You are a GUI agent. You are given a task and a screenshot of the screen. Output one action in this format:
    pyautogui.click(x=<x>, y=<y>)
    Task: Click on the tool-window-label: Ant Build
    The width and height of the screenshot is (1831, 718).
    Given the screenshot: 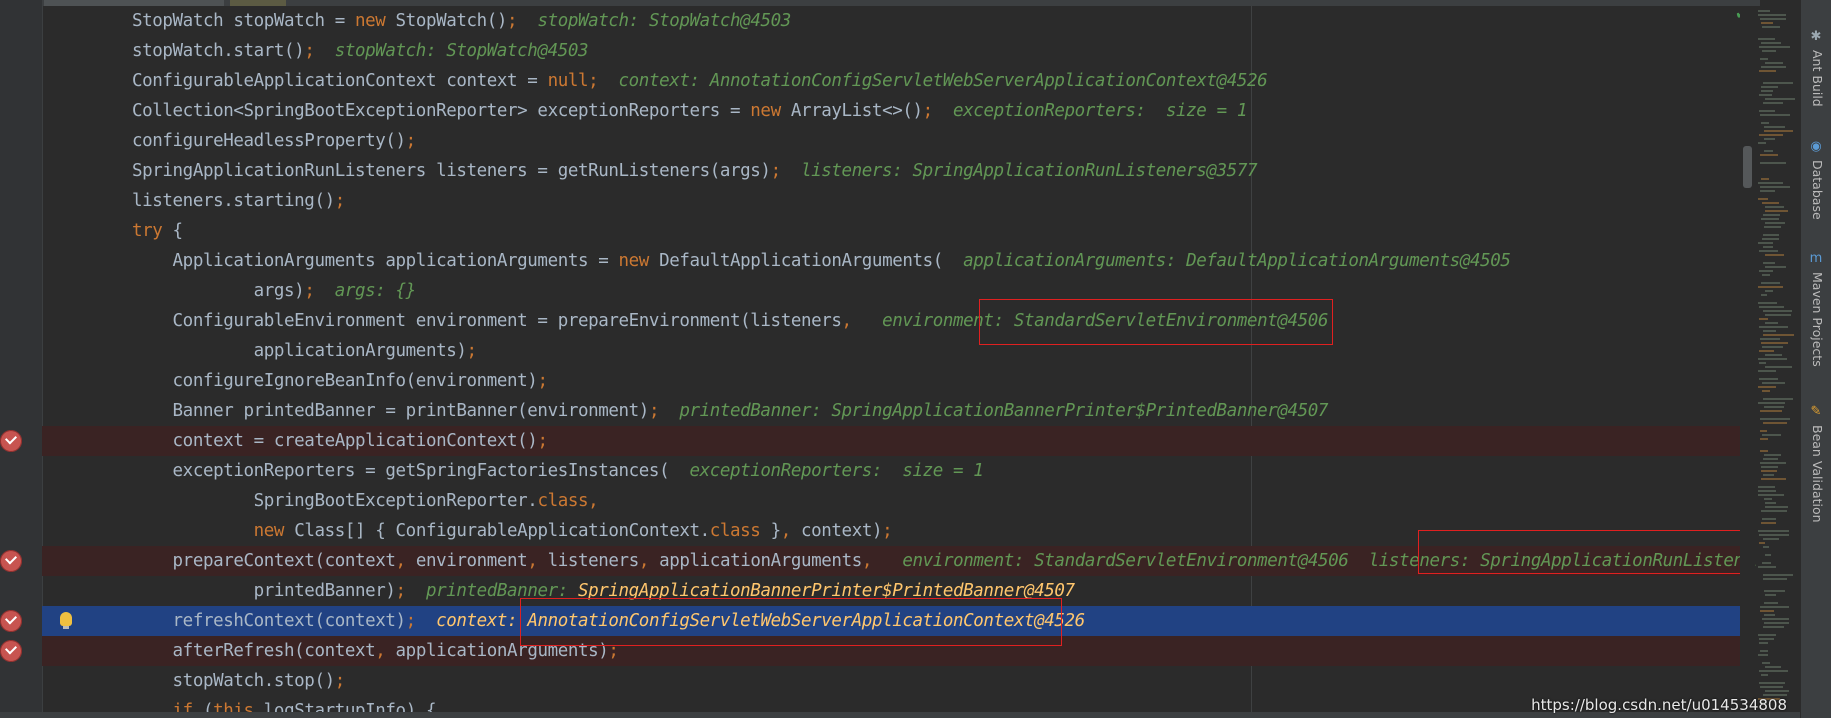 What is the action you would take?
    pyautogui.click(x=1817, y=78)
    